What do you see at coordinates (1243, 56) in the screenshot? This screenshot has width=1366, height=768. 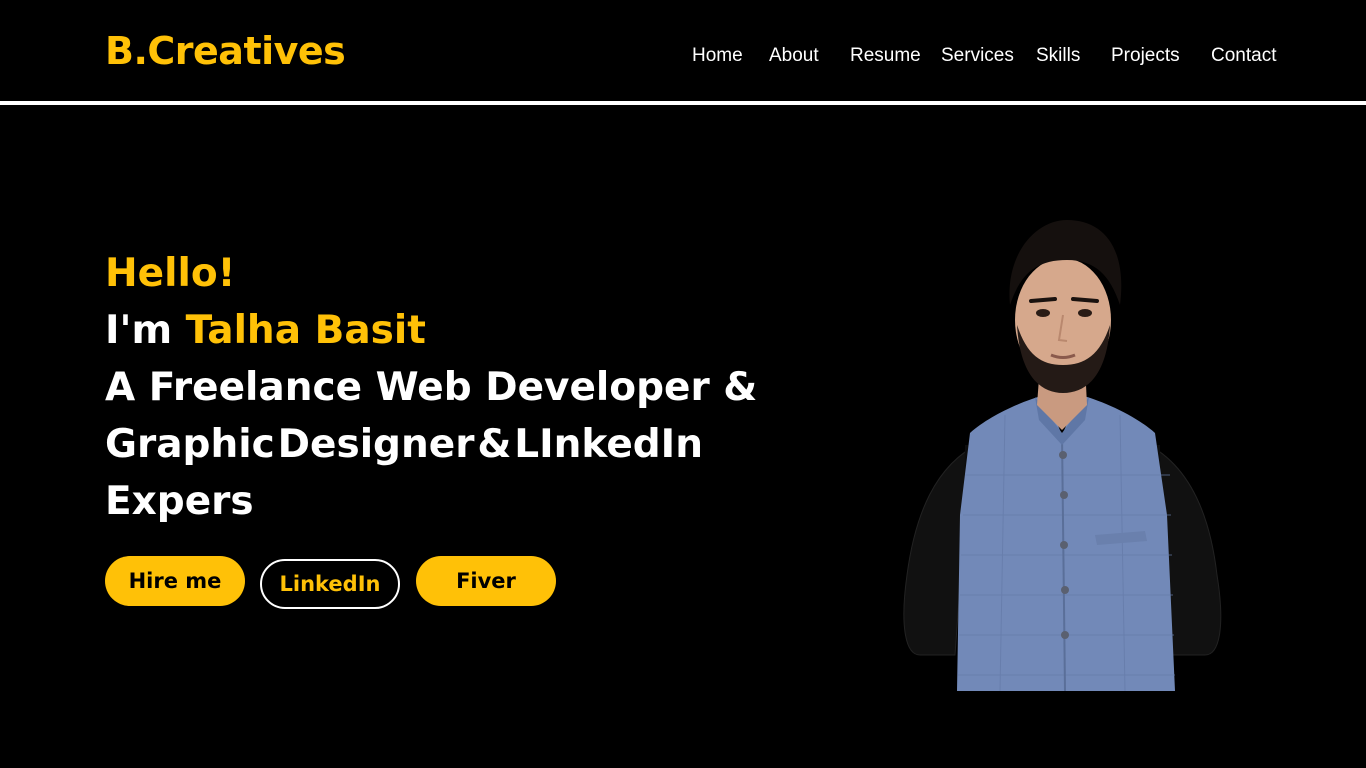 I see `nav-contact: Contact` at bounding box center [1243, 56].